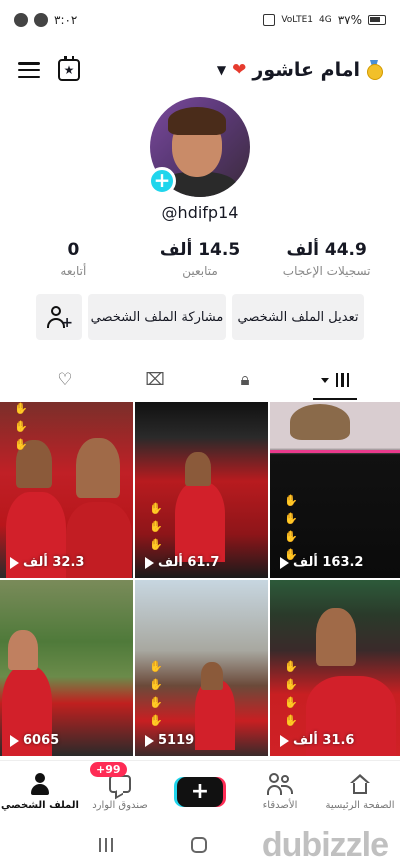 Image resolution: width=400 pixels, height=867 pixels. I want to click on view-count: 5119, so click(168, 740).